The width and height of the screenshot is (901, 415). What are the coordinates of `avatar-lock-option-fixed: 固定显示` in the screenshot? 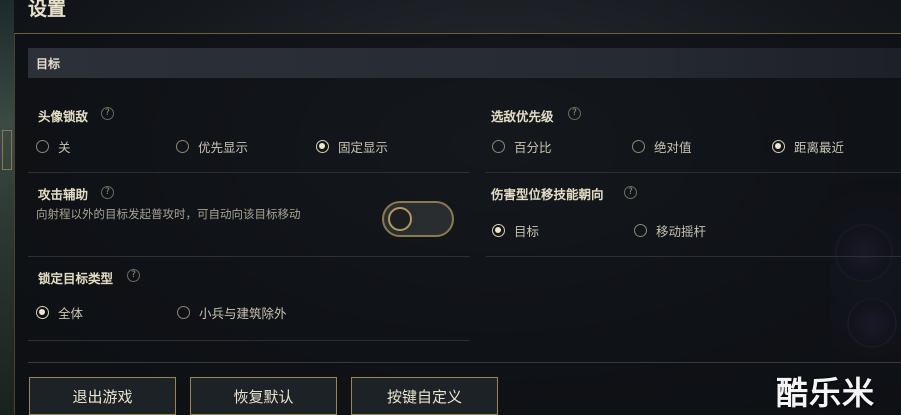 It's located at (352, 146).